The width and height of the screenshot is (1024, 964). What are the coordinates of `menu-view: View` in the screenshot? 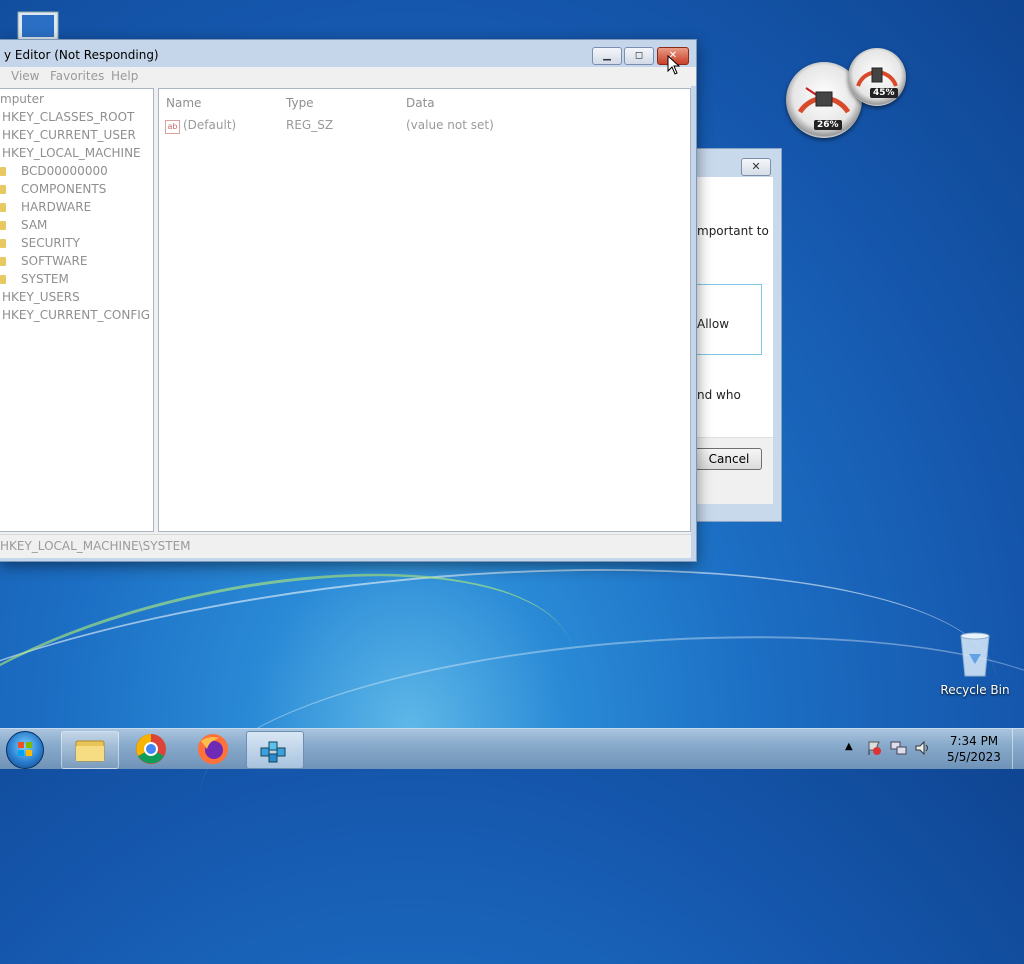 It's located at (25, 76).